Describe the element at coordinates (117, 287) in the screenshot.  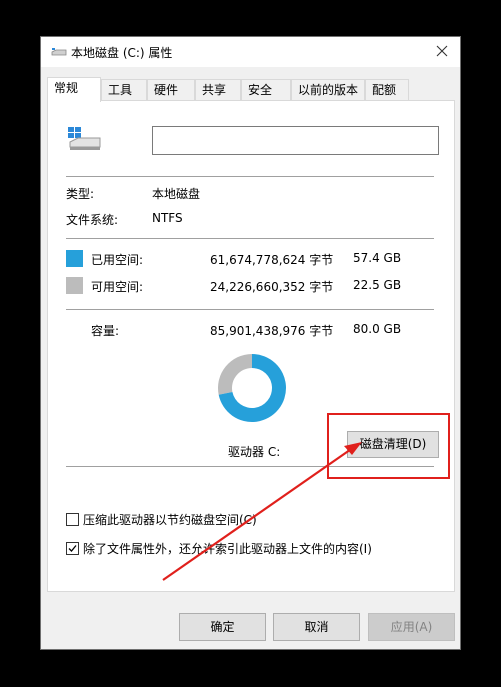
I see `free-space-label: 可用空间:` at that location.